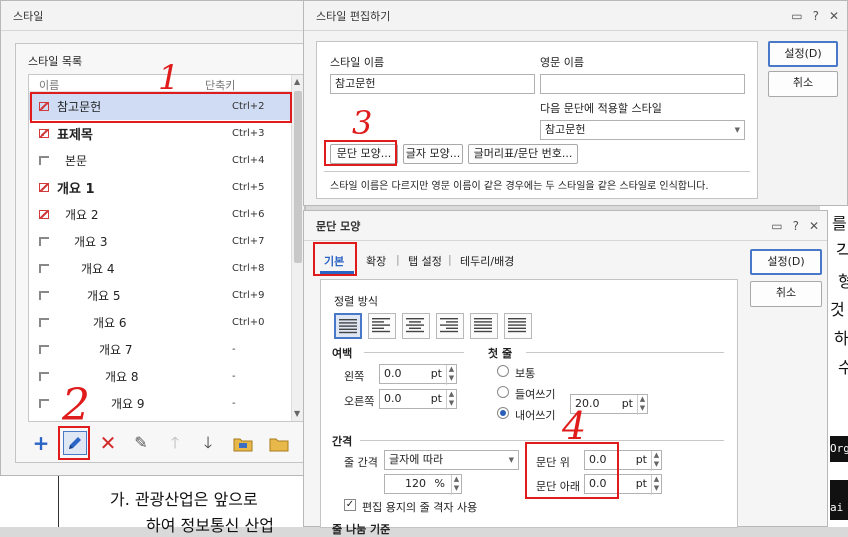  Describe the element at coordinates (160, 241) in the screenshot. I see `style-list-item: 개요 3 Ctrl+7` at that location.